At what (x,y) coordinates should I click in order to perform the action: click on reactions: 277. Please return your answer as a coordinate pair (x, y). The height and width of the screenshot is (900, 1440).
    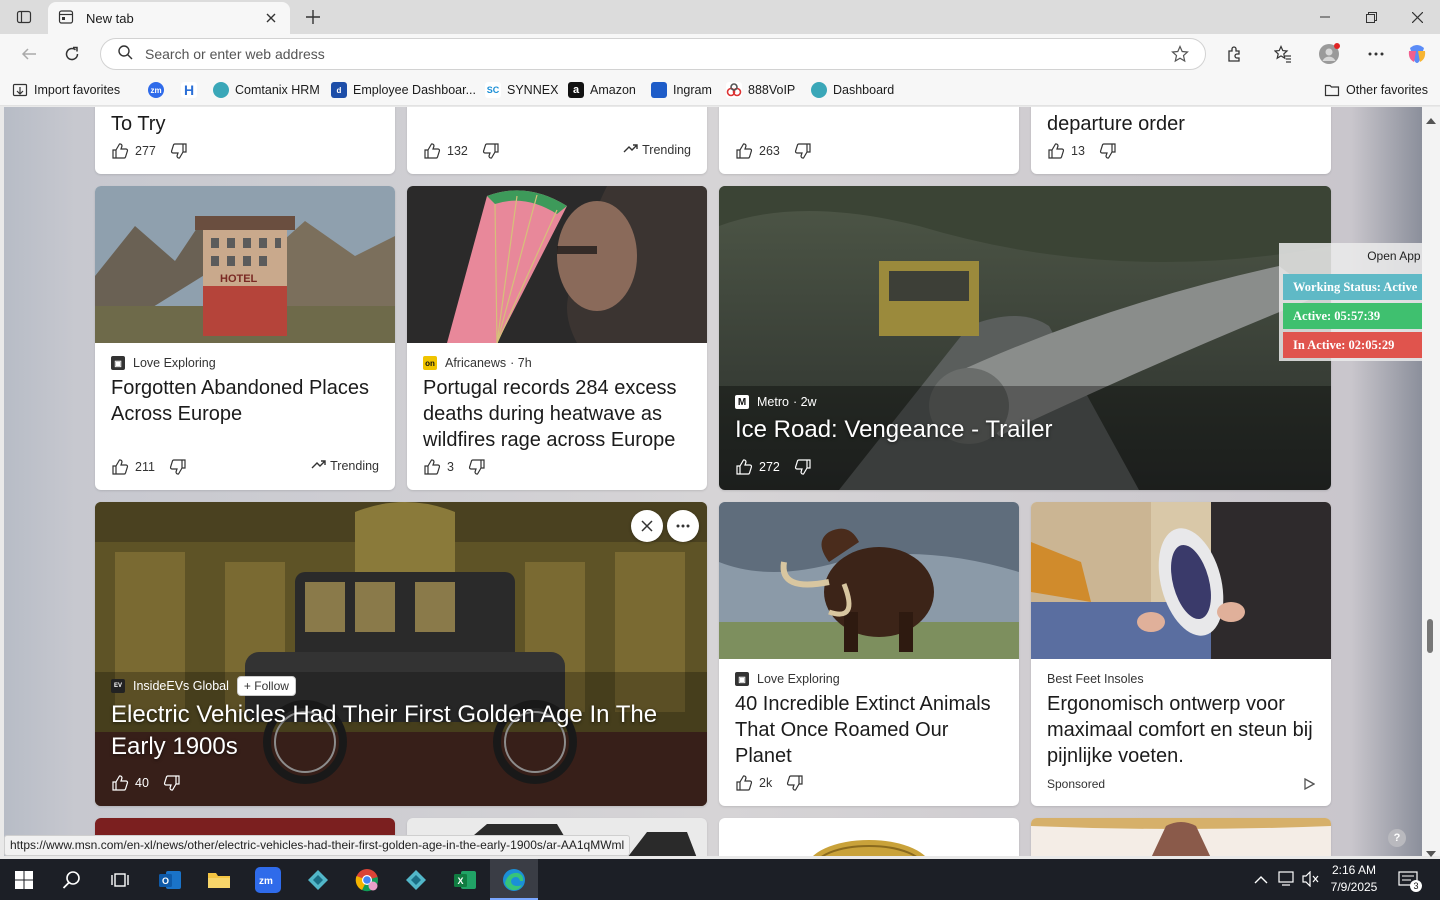
    Looking at the image, I should click on (149, 151).